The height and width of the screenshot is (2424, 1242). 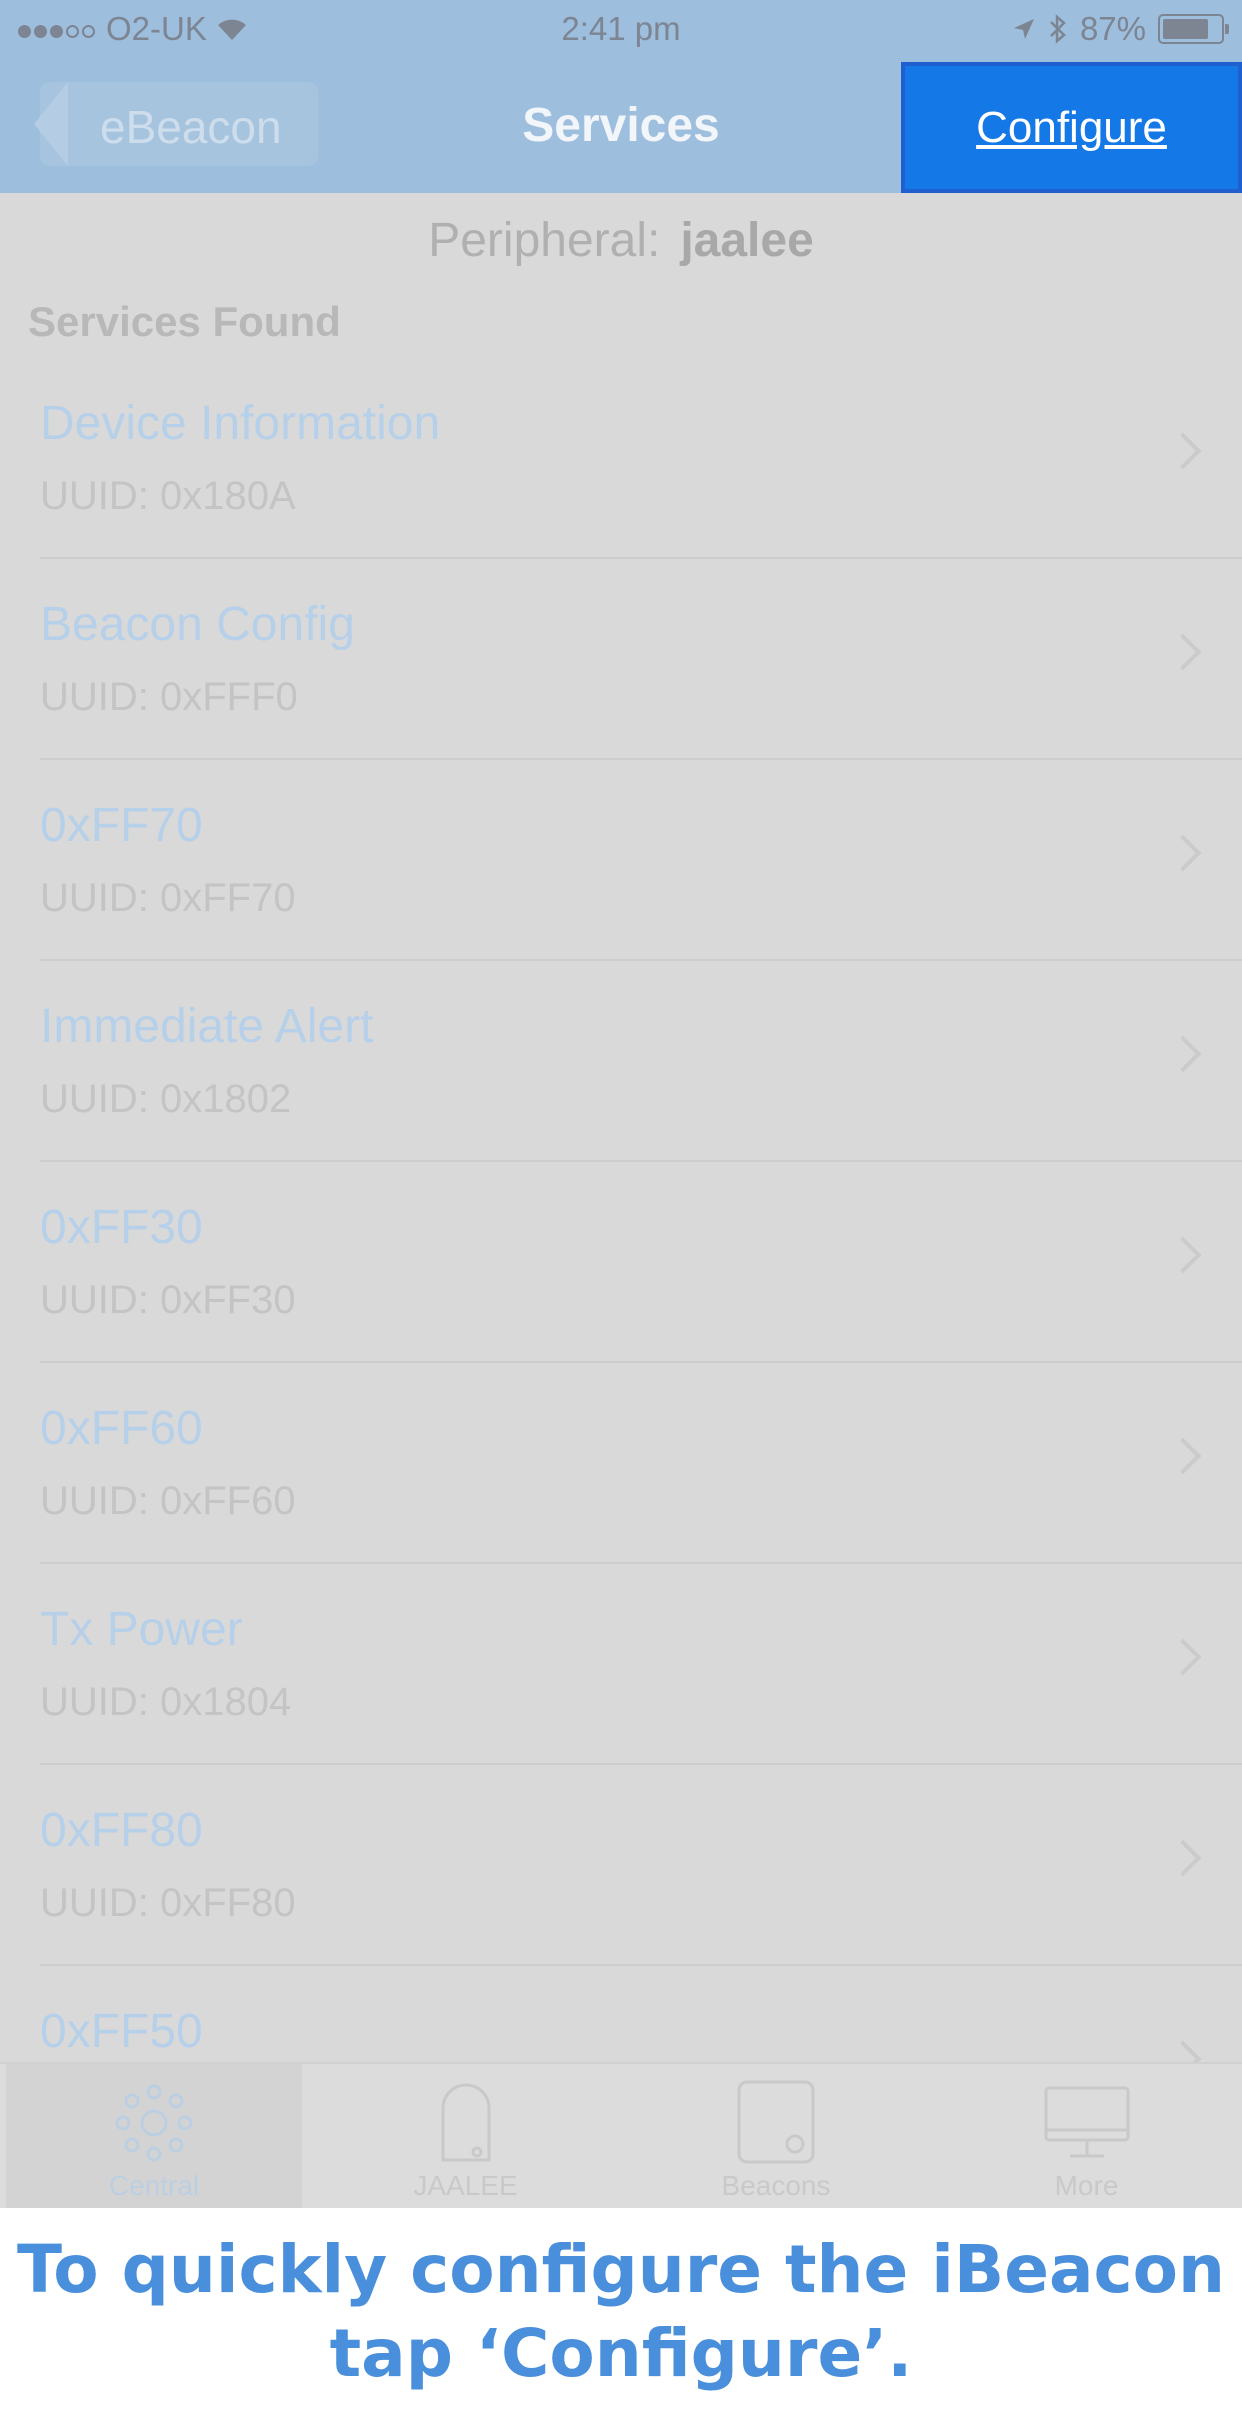 I want to click on section-header: Services Found, so click(x=184, y=321).